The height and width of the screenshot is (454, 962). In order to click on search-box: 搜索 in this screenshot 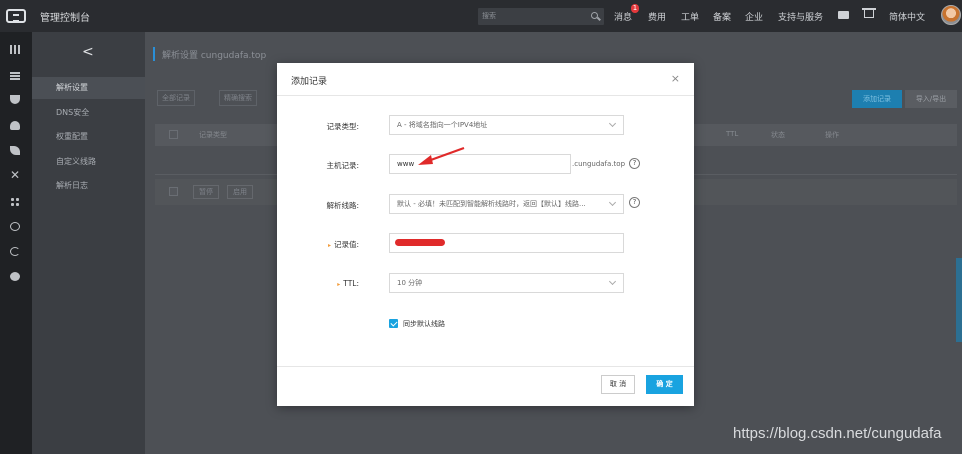, I will do `click(541, 16)`.